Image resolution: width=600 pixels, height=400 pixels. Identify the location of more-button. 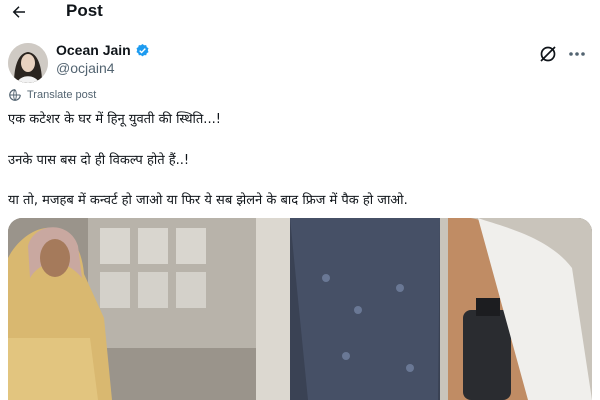
(577, 54).